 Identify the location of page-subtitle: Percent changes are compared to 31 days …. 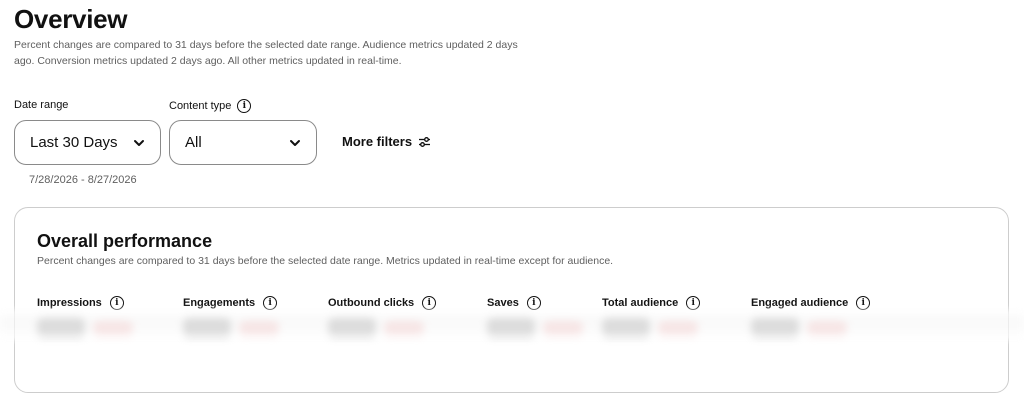
(266, 53).